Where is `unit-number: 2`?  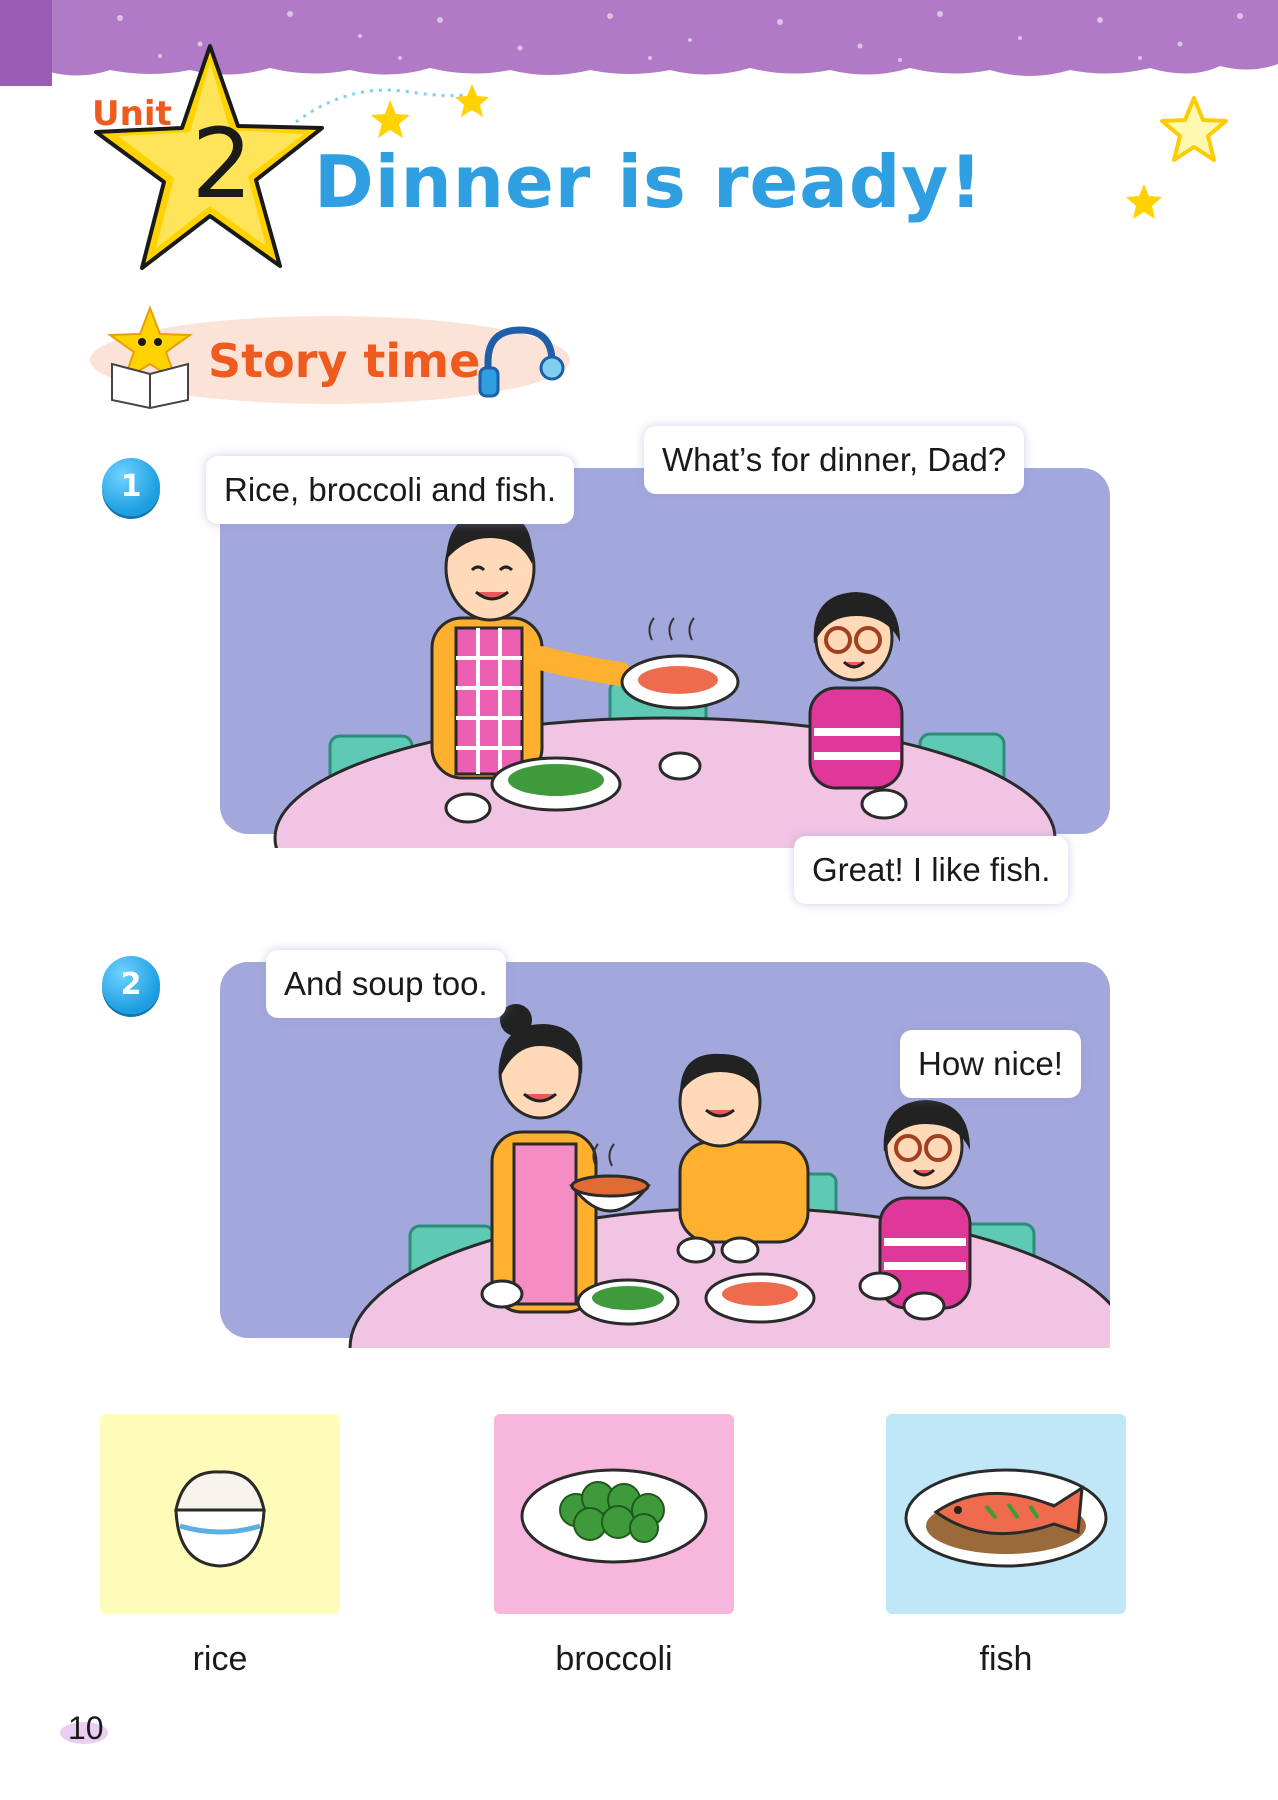
unit-number: 2 is located at coordinates (222, 164).